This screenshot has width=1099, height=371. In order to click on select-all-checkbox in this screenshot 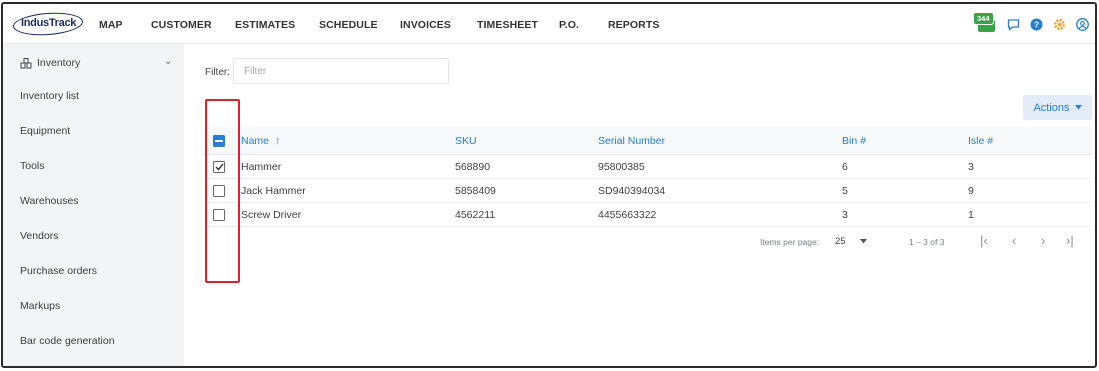, I will do `click(219, 141)`.